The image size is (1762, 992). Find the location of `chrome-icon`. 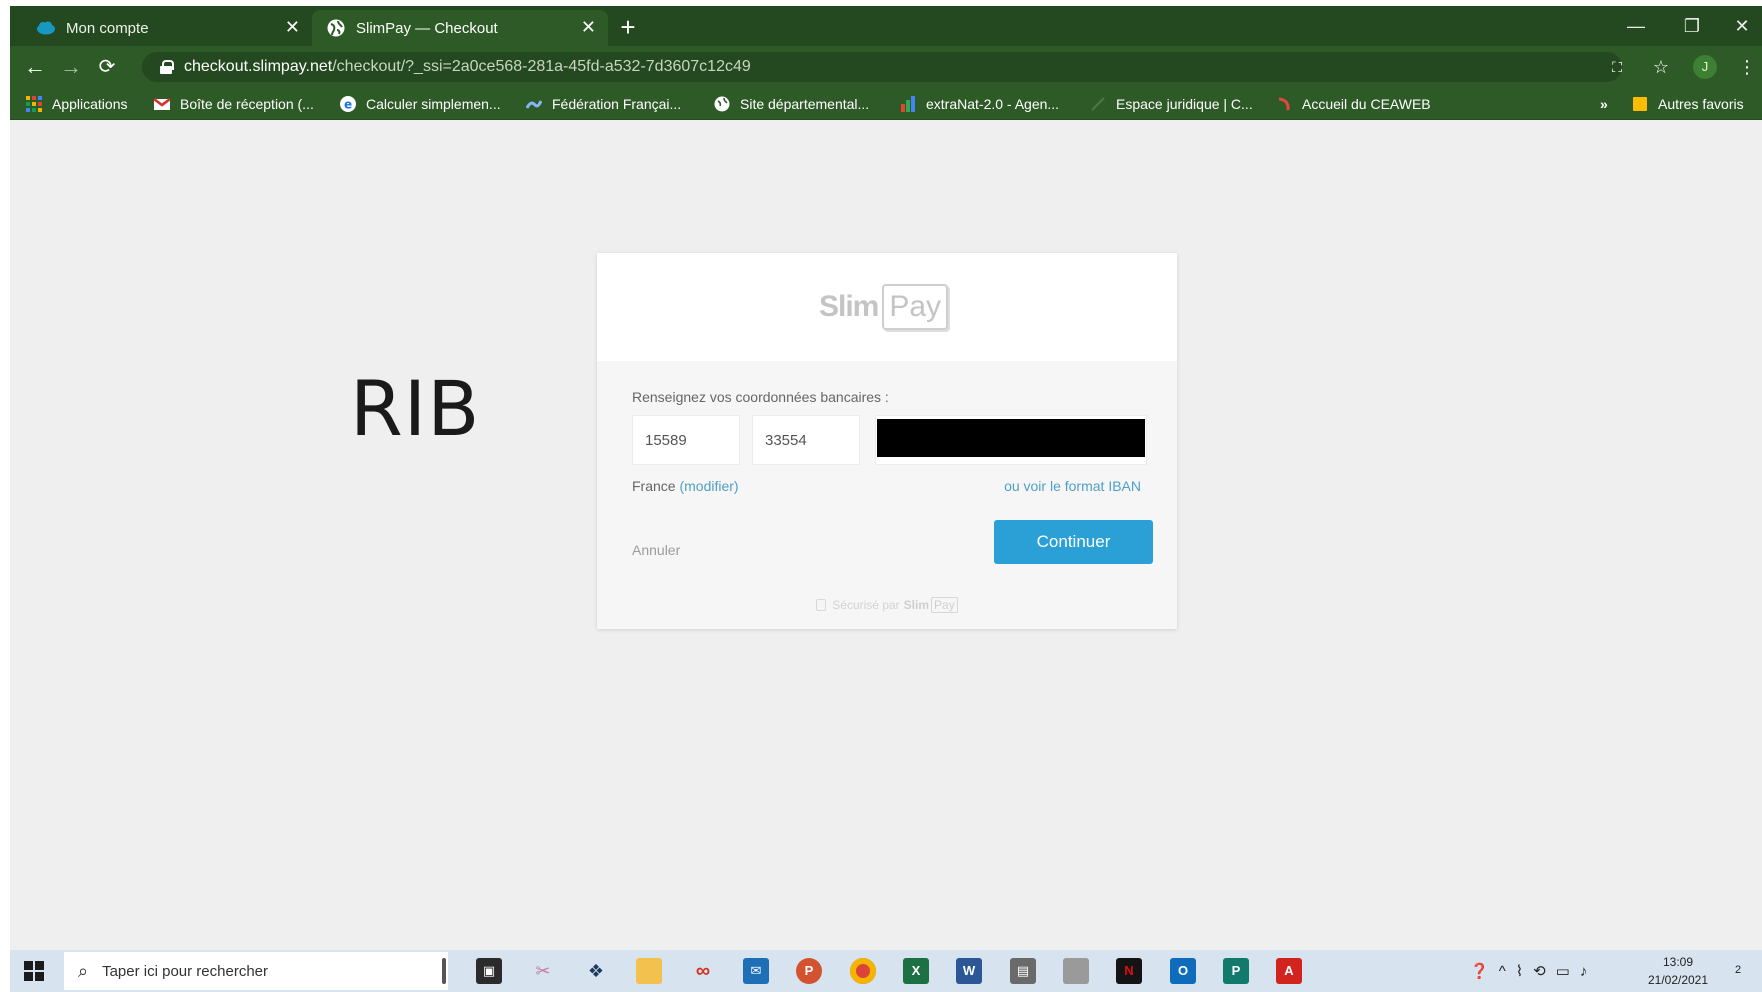

chrome-icon is located at coordinates (863, 971).